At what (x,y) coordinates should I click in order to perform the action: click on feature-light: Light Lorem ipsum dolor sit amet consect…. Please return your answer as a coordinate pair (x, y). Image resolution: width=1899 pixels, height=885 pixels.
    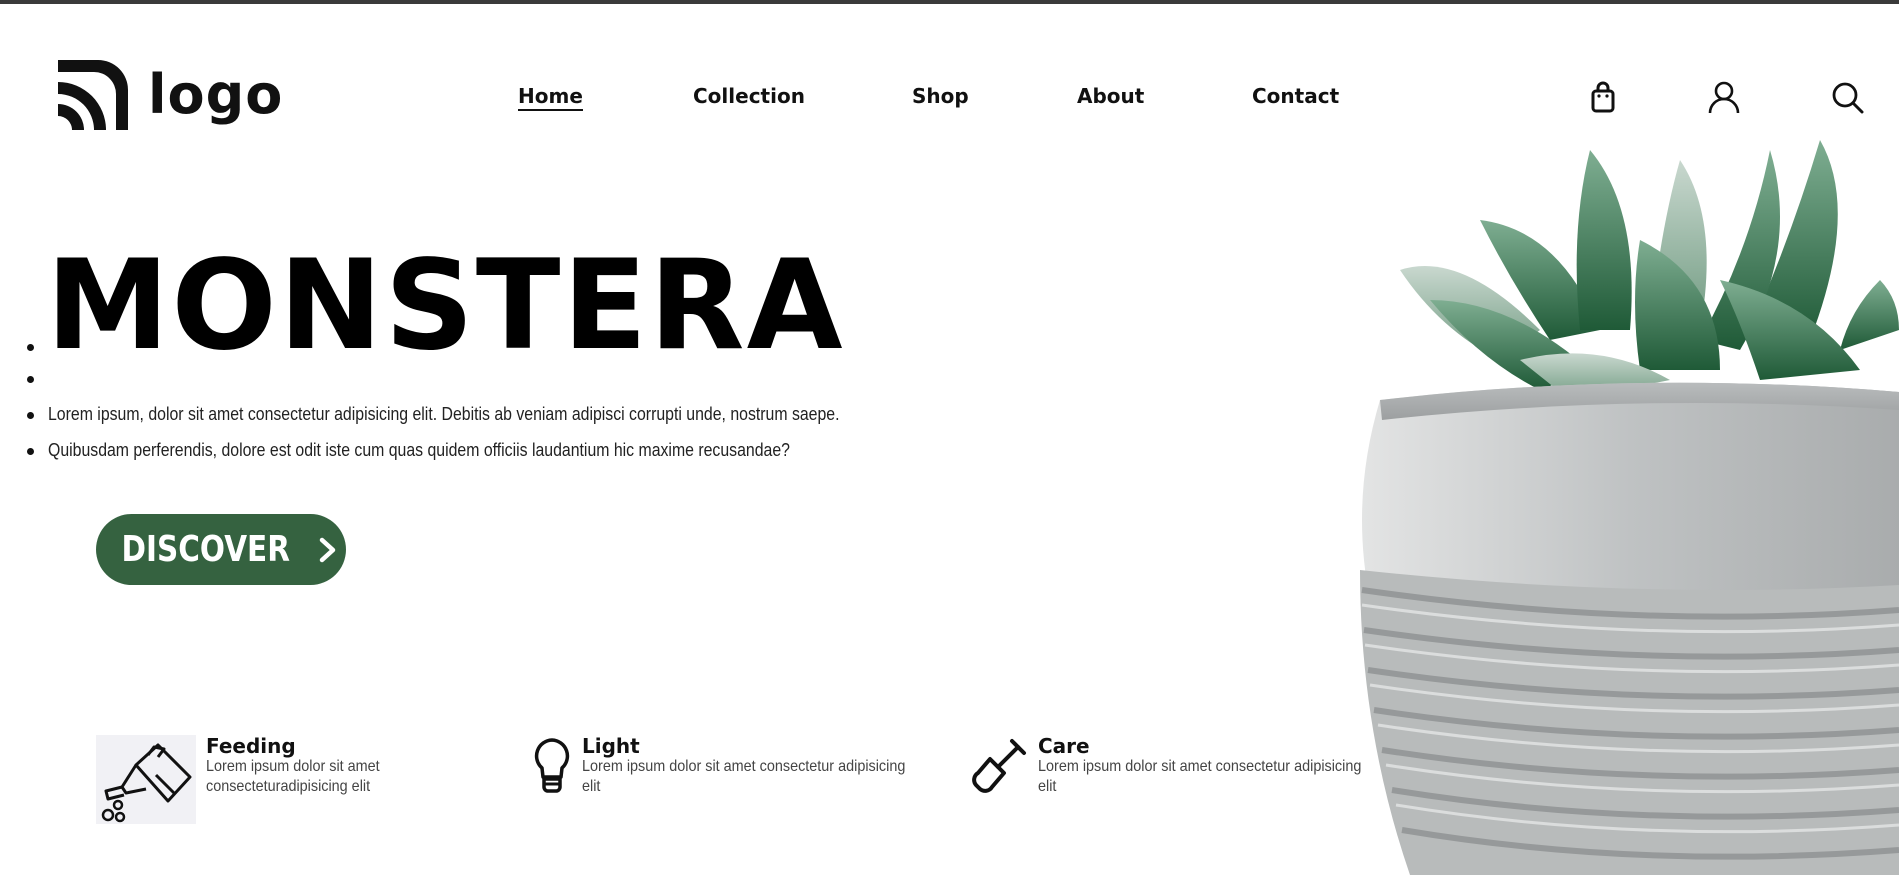
    Looking at the image, I should click on (736, 766).